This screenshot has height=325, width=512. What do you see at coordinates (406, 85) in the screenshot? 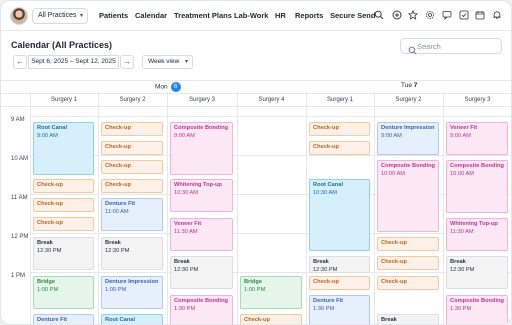
I see `day-label: Tue` at bounding box center [406, 85].